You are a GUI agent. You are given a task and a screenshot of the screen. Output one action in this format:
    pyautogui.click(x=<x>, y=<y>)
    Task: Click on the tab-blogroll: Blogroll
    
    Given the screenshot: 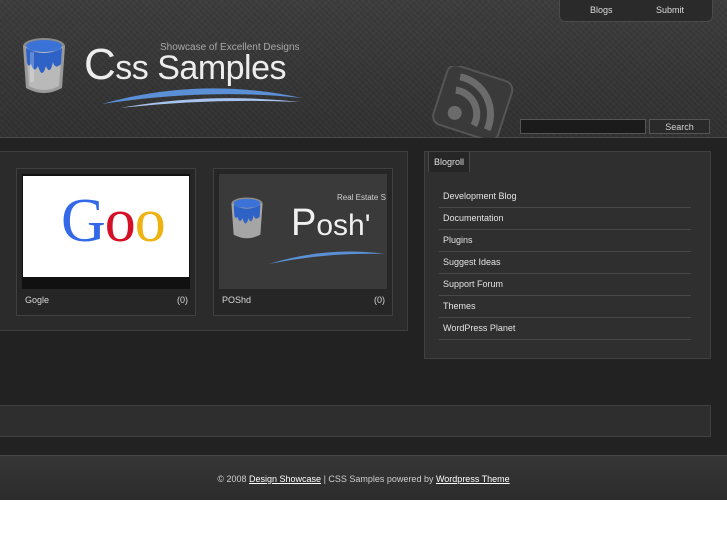 What is the action you would take?
    pyautogui.click(x=449, y=162)
    